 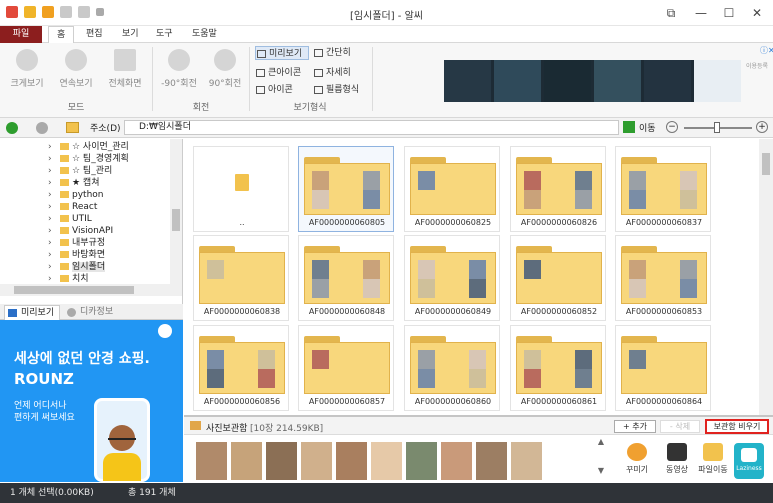 I want to click on tree-item: › ☆ 팀_관리, so click(x=80, y=171).